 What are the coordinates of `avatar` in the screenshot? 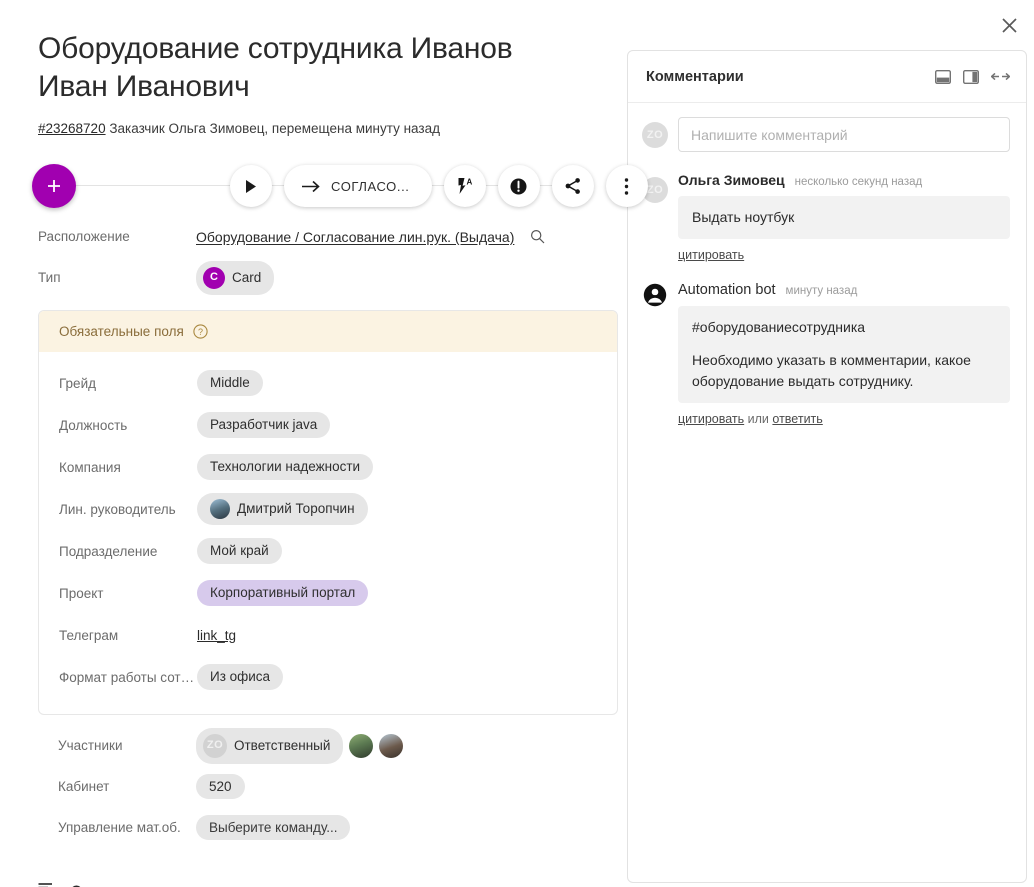 It's located at (220, 509).